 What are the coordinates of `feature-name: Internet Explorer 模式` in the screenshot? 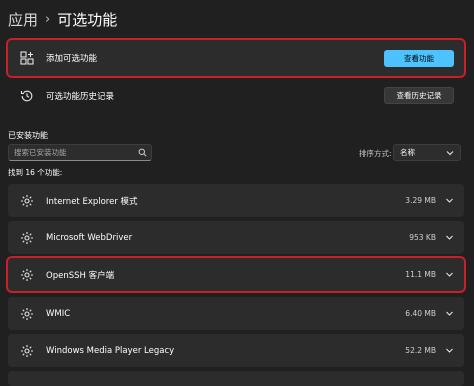 It's located at (92, 201).